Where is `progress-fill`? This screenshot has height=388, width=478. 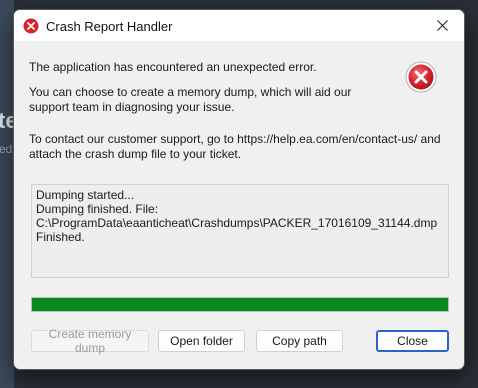
progress-fill is located at coordinates (240, 304).